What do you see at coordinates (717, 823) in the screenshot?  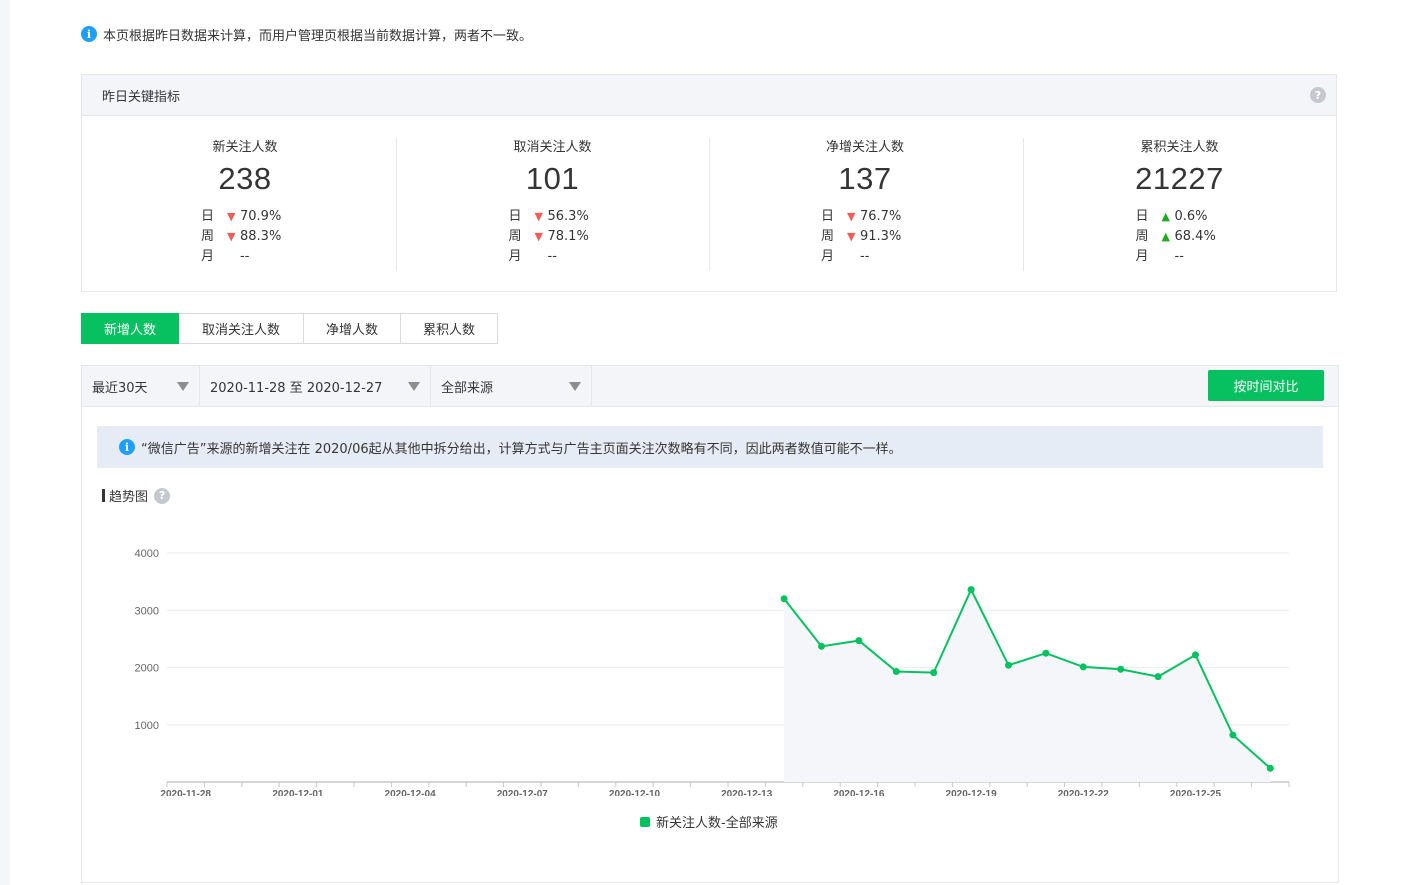 I see `legend-label: 新关注人数-全部来源` at bounding box center [717, 823].